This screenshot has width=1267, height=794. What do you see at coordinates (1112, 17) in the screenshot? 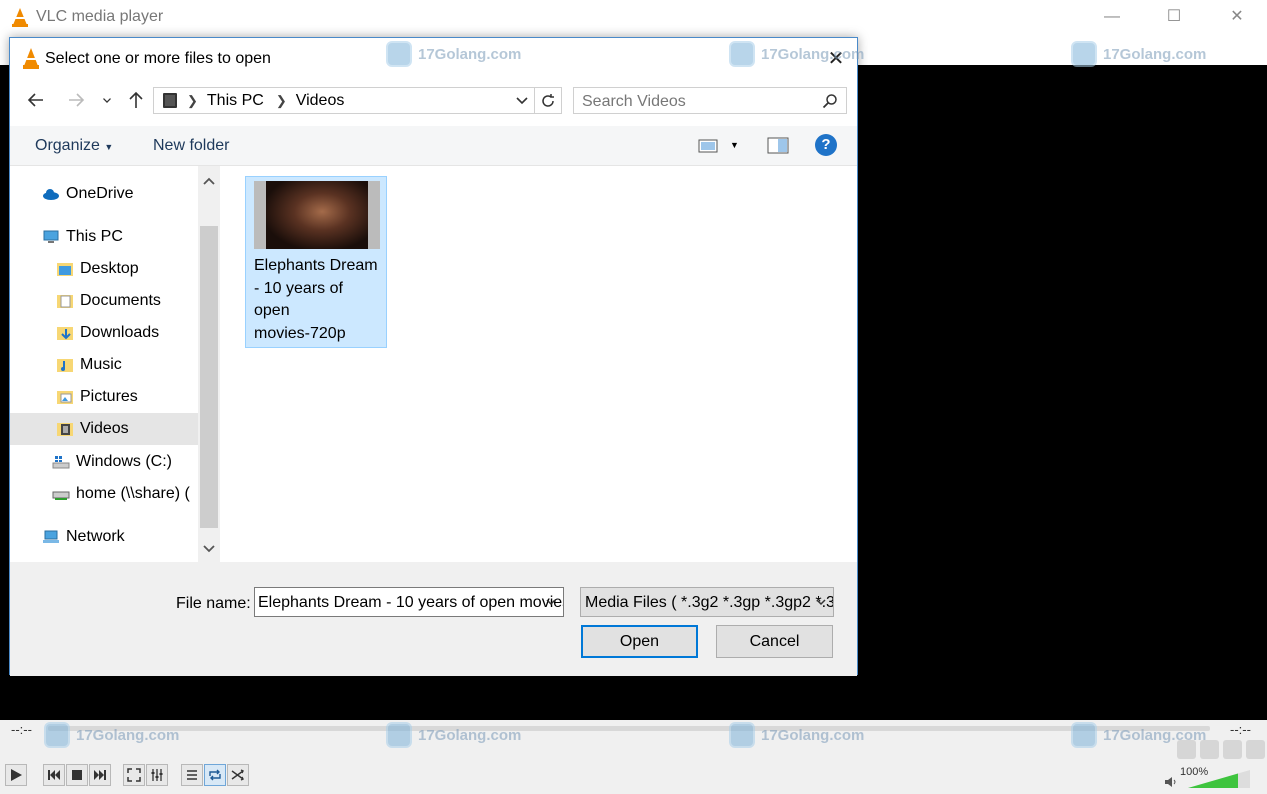
I see `minimize-button: —` at bounding box center [1112, 17].